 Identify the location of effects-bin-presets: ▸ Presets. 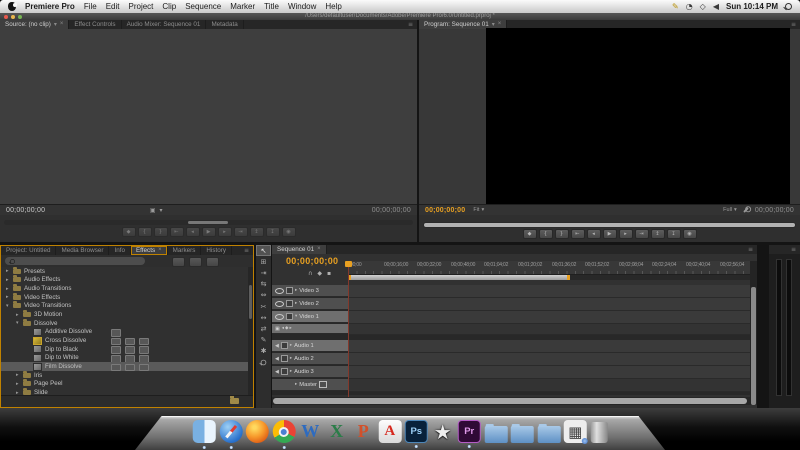
(124, 271).